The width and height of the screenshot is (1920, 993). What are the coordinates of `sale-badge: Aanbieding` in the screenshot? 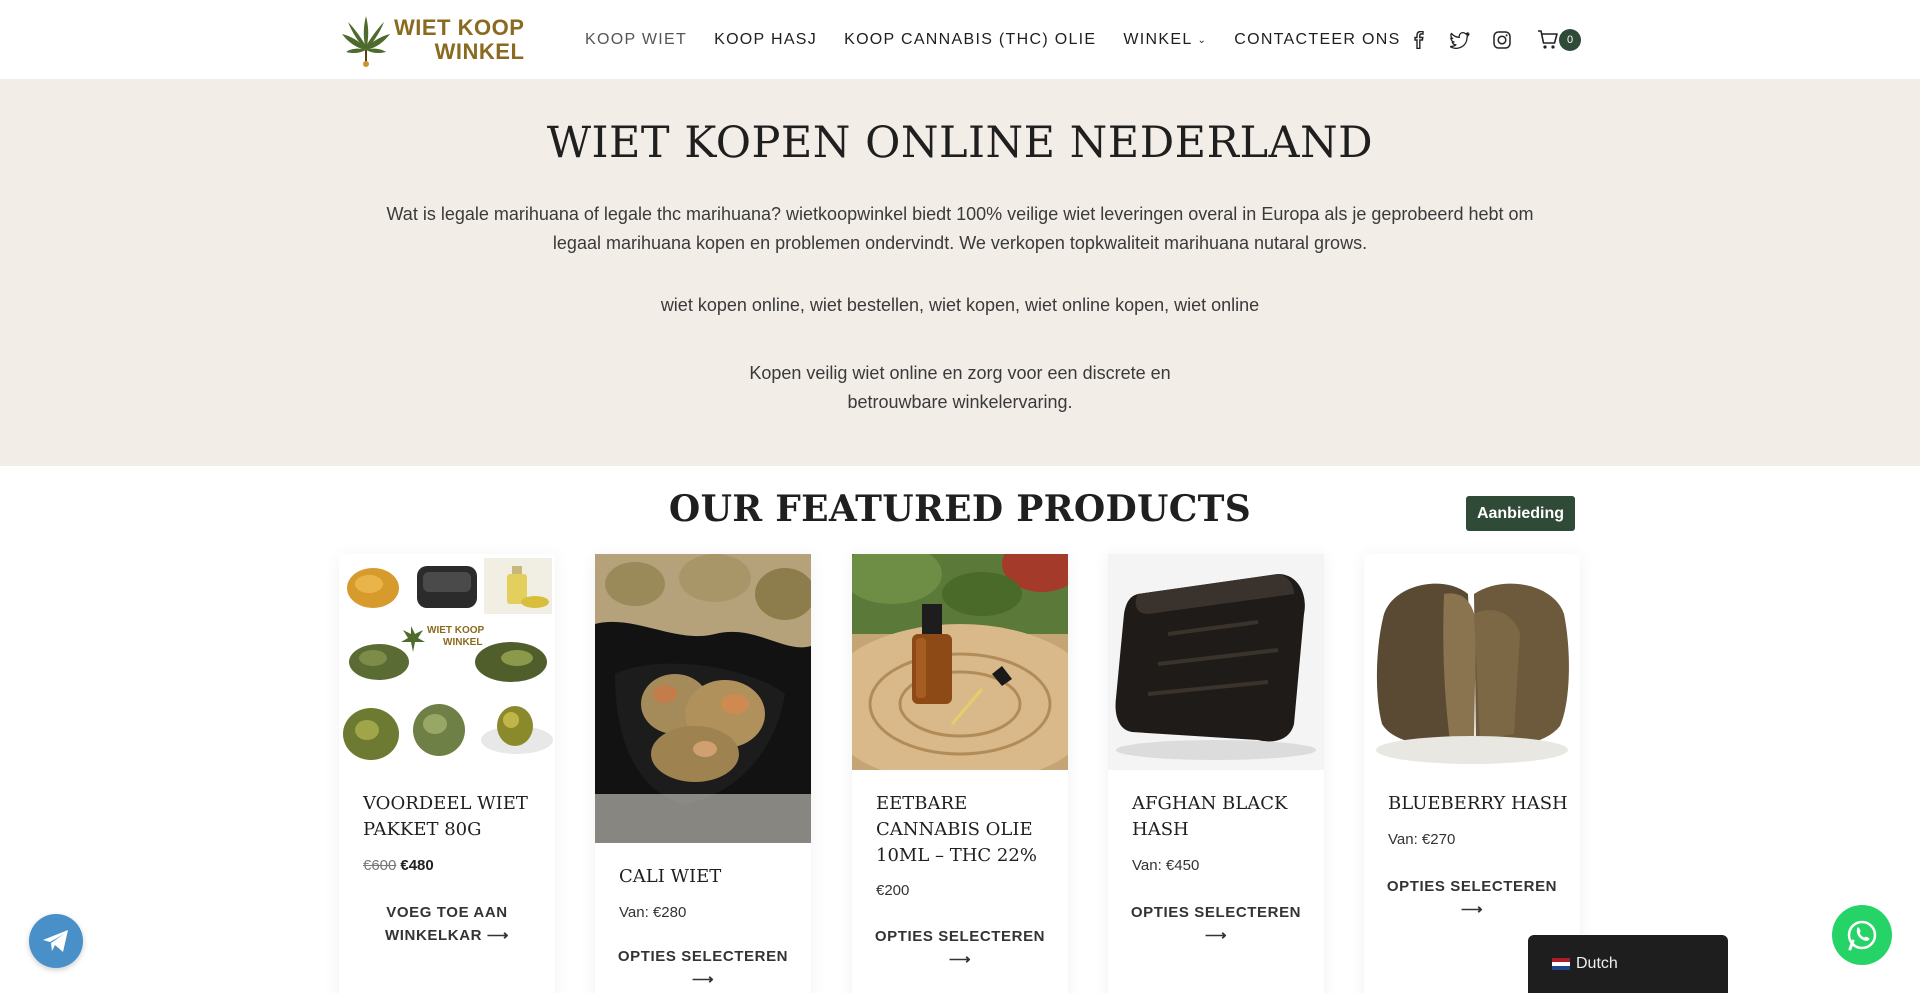 It's located at (1520, 513).